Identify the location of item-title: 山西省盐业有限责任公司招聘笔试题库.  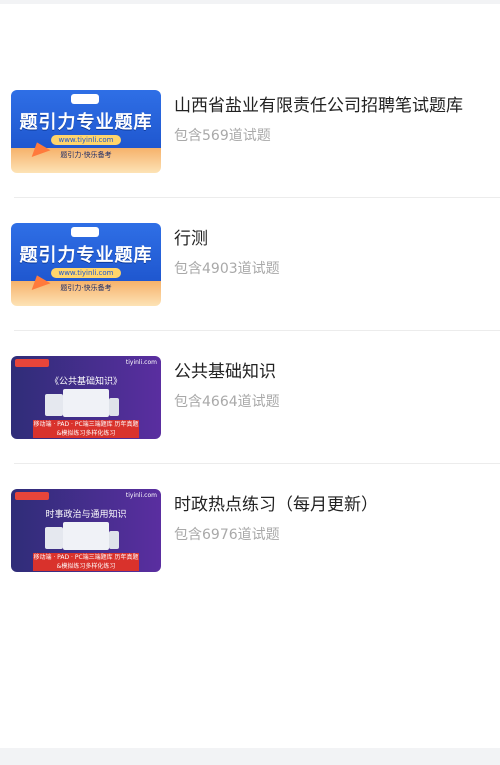
(318, 103).